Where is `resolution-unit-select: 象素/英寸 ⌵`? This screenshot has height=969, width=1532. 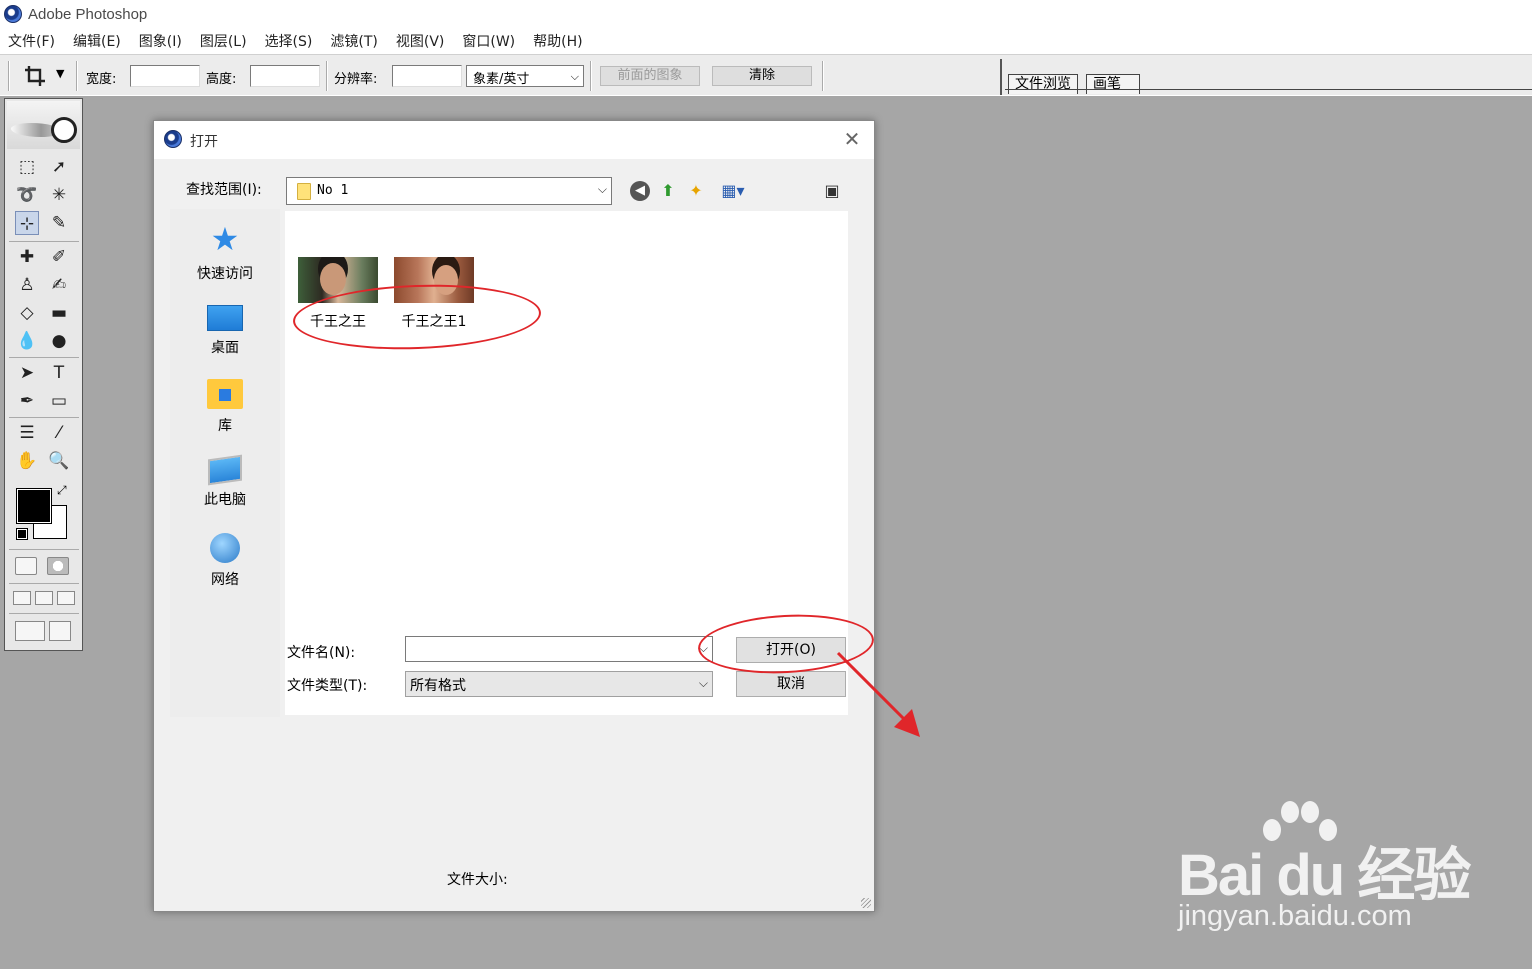
resolution-unit-select: 象素/英寸 ⌵ is located at coordinates (525, 76).